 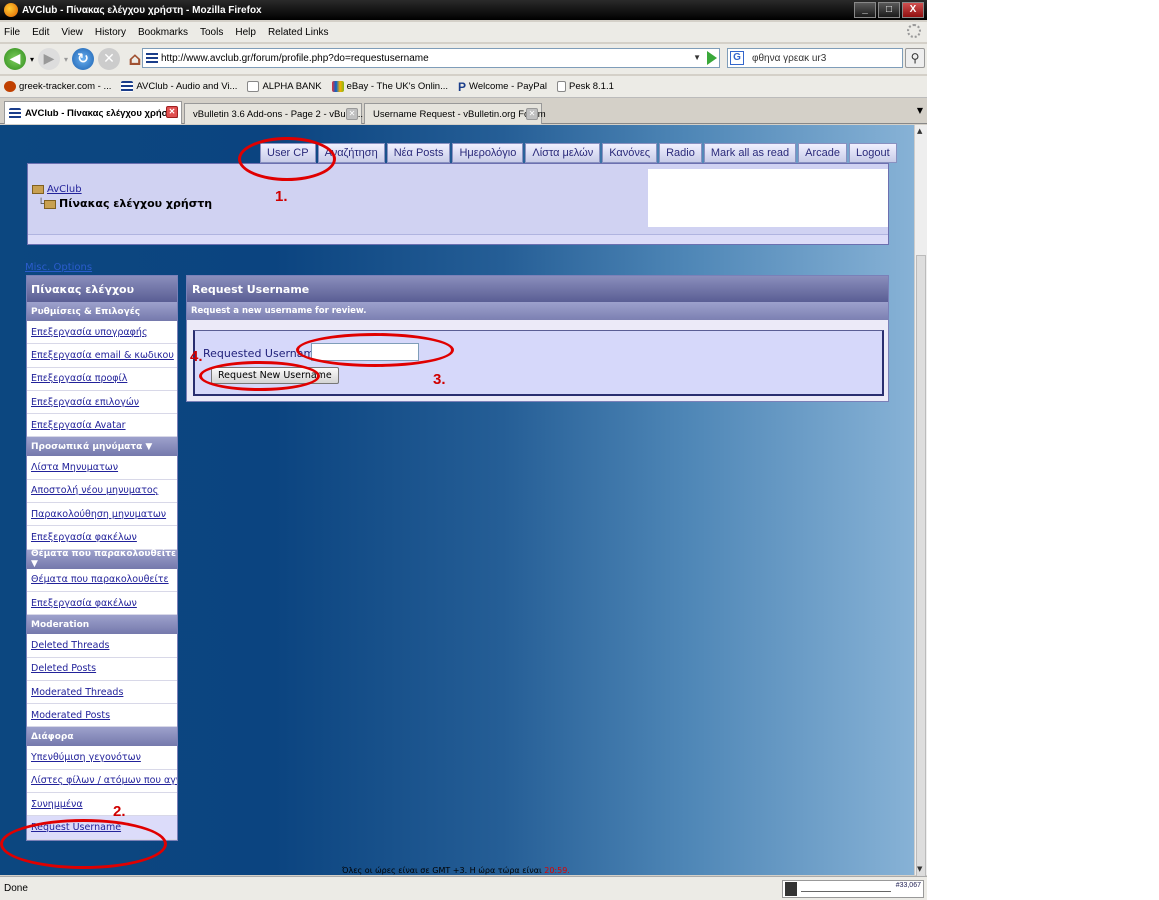 I want to click on sidebar-section-settings: Ρυθμίσεις & Επιλογές, so click(x=102, y=311).